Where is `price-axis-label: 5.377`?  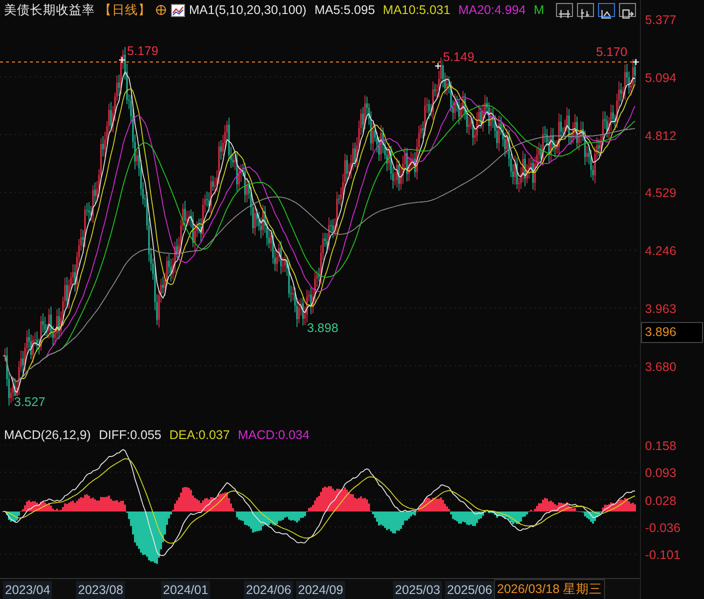 price-axis-label: 5.377 is located at coordinates (660, 20).